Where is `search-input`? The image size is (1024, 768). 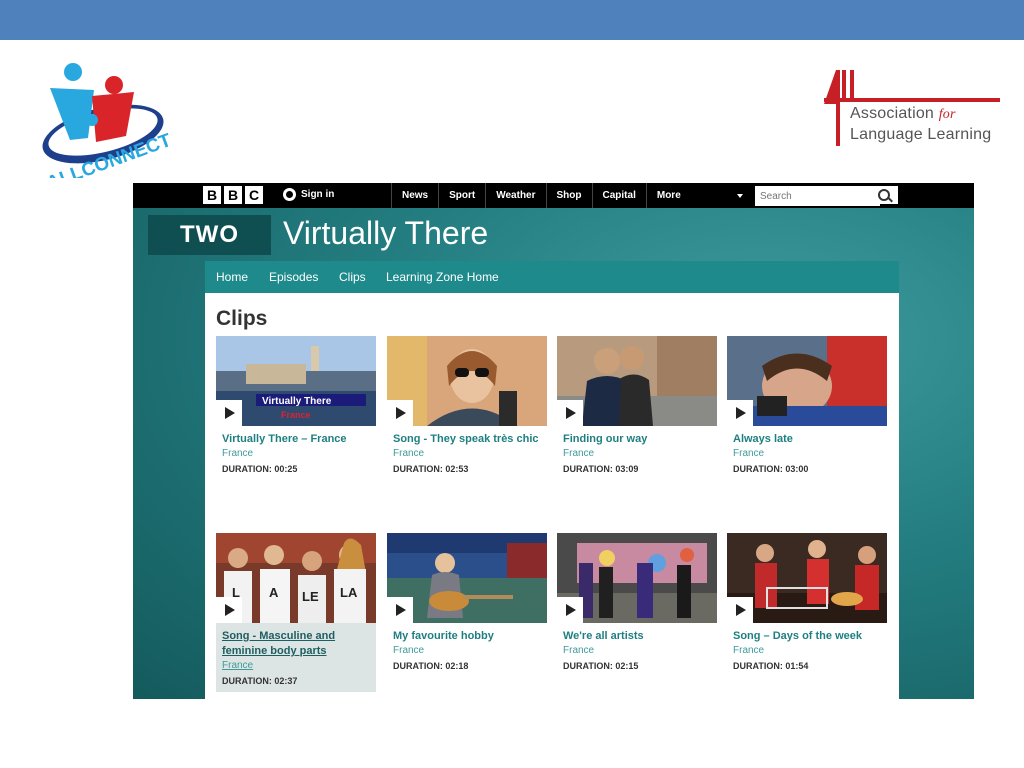 search-input is located at coordinates (817, 196).